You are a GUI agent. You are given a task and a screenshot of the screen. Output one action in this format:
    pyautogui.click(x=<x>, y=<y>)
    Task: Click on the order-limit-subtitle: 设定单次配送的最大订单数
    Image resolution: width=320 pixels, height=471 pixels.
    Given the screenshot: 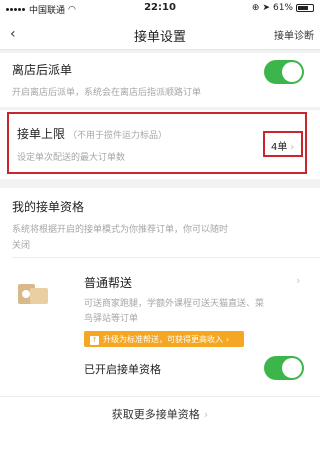 What is the action you would take?
    pyautogui.click(x=71, y=158)
    